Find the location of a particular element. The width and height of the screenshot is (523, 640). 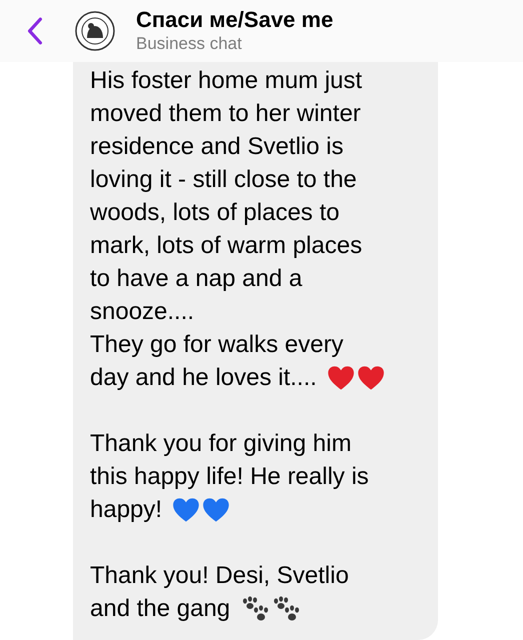

message-text: Thank you! Desi, Svetlio is located at coordinates (220, 576).